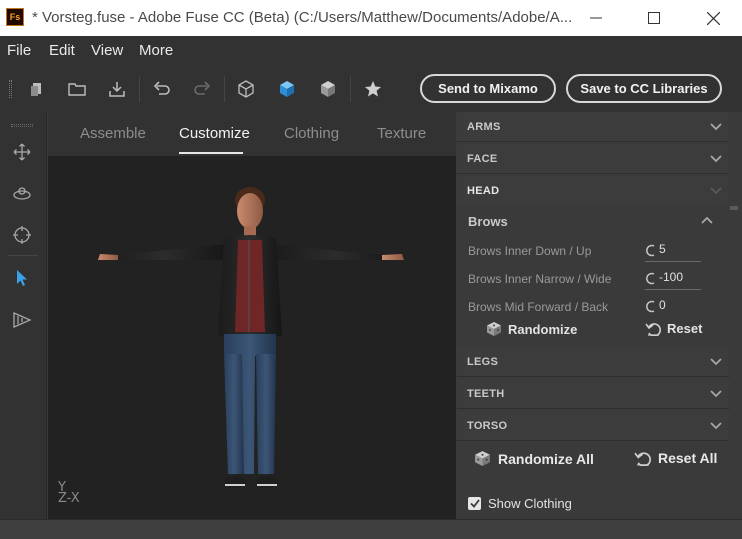 This screenshot has width=742, height=539. What do you see at coordinates (593, 191) in the screenshot?
I see `section-head: HEAD` at bounding box center [593, 191].